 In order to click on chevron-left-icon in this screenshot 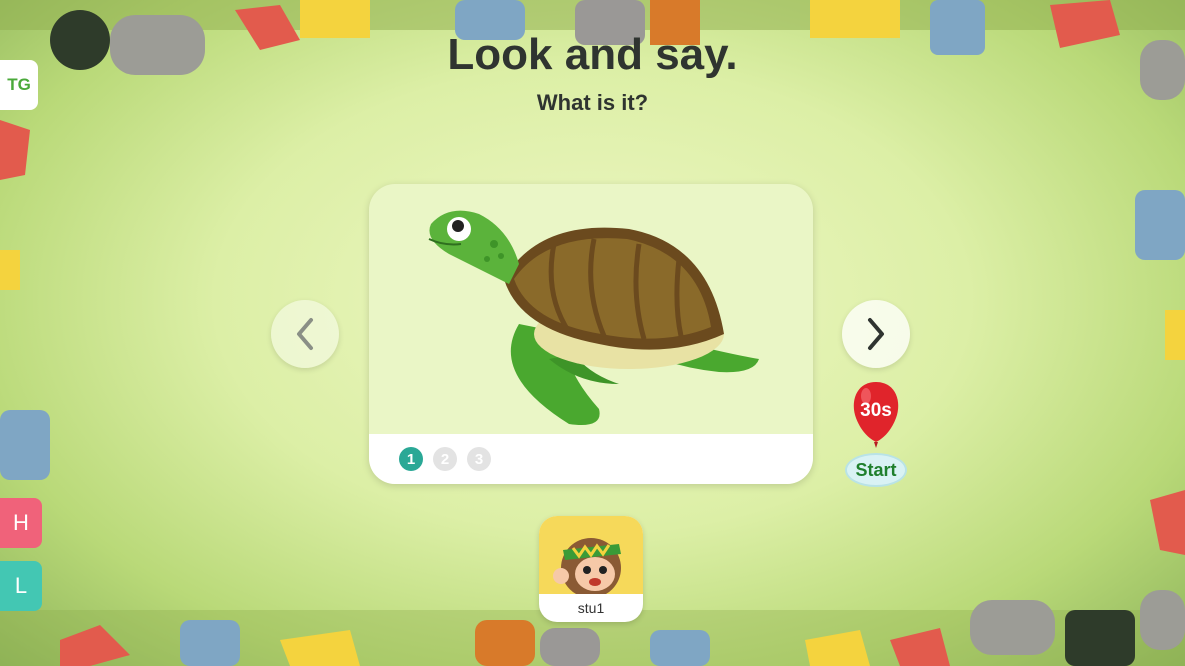, I will do `click(305, 334)`.